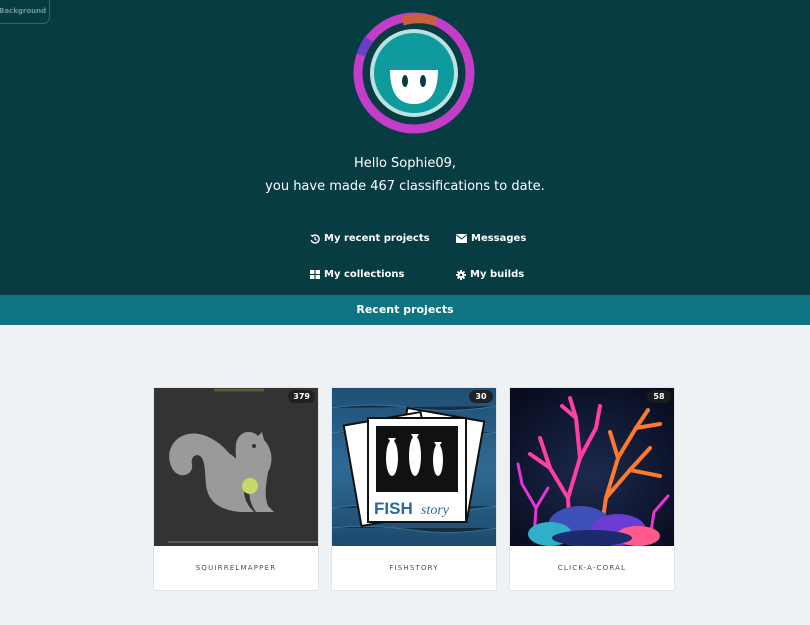 This screenshot has height=625, width=810. I want to click on fishstory-logo-icon: FISH story, so click(414, 467).